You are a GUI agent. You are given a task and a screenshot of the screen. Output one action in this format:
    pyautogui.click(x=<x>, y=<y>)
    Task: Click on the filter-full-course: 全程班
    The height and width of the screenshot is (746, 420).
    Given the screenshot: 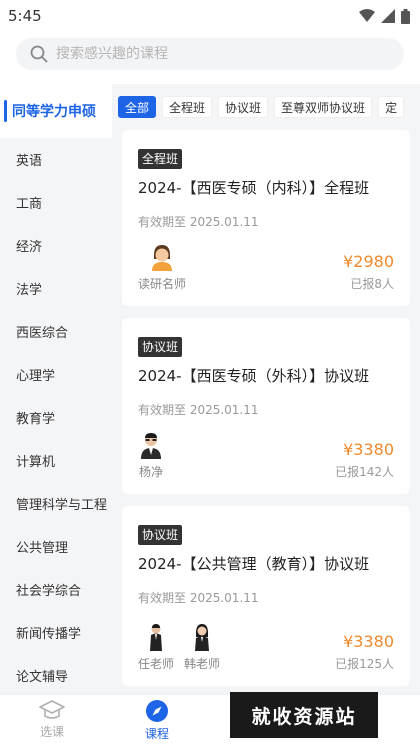 What is the action you would take?
    pyautogui.click(x=187, y=107)
    